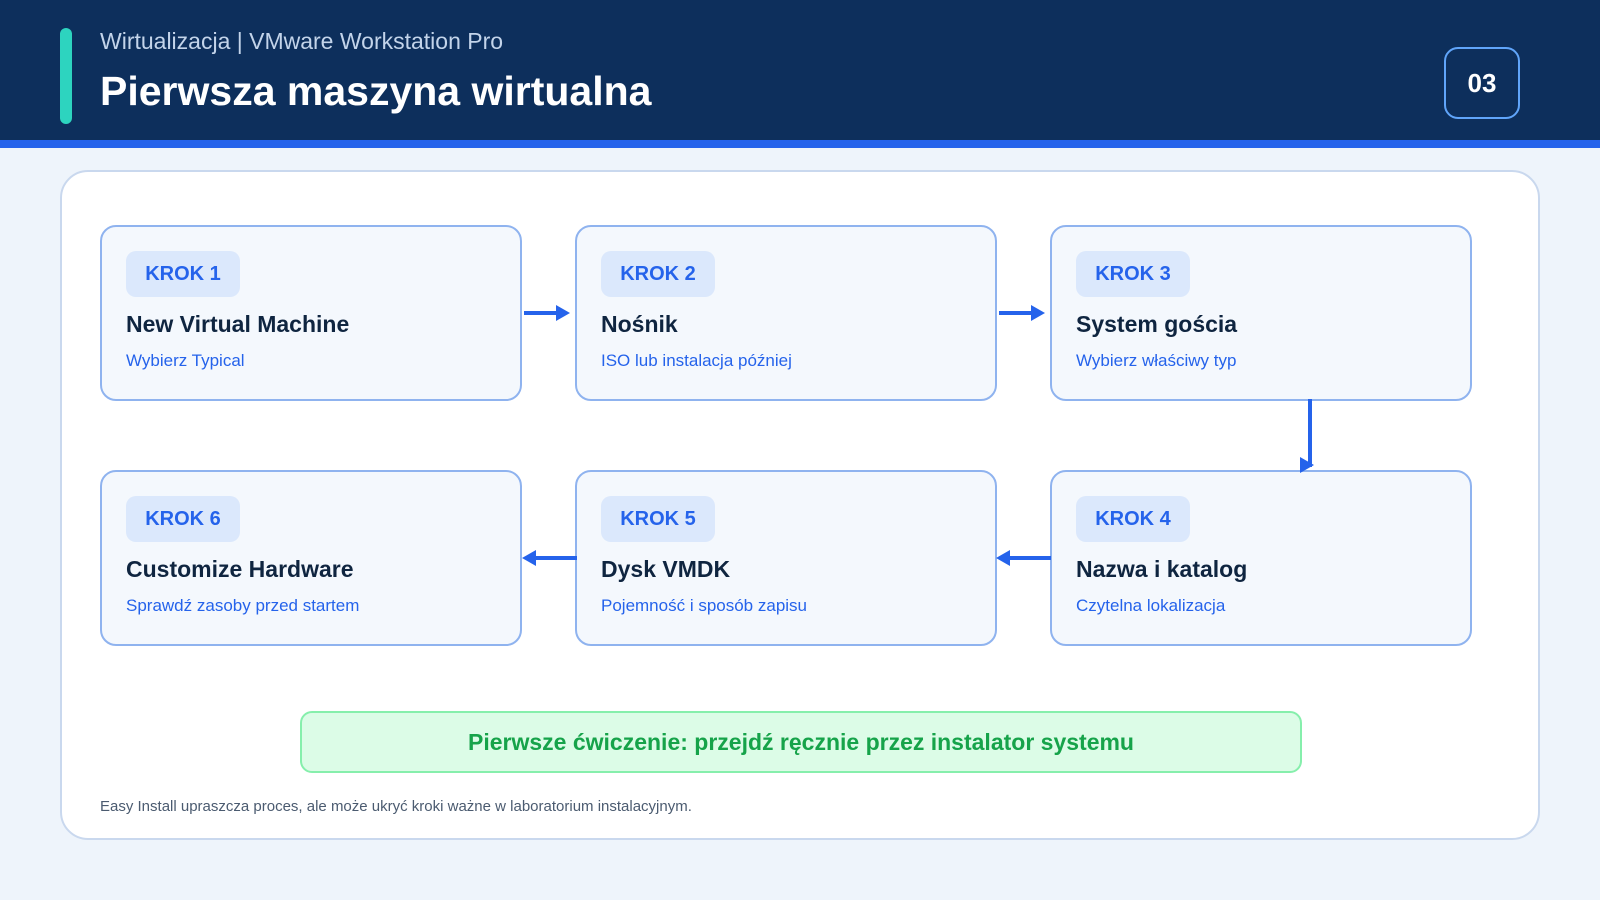 Image resolution: width=1600 pixels, height=900 pixels. What do you see at coordinates (696, 360) in the screenshot?
I see `step-description: ISO lub instalacja później` at bounding box center [696, 360].